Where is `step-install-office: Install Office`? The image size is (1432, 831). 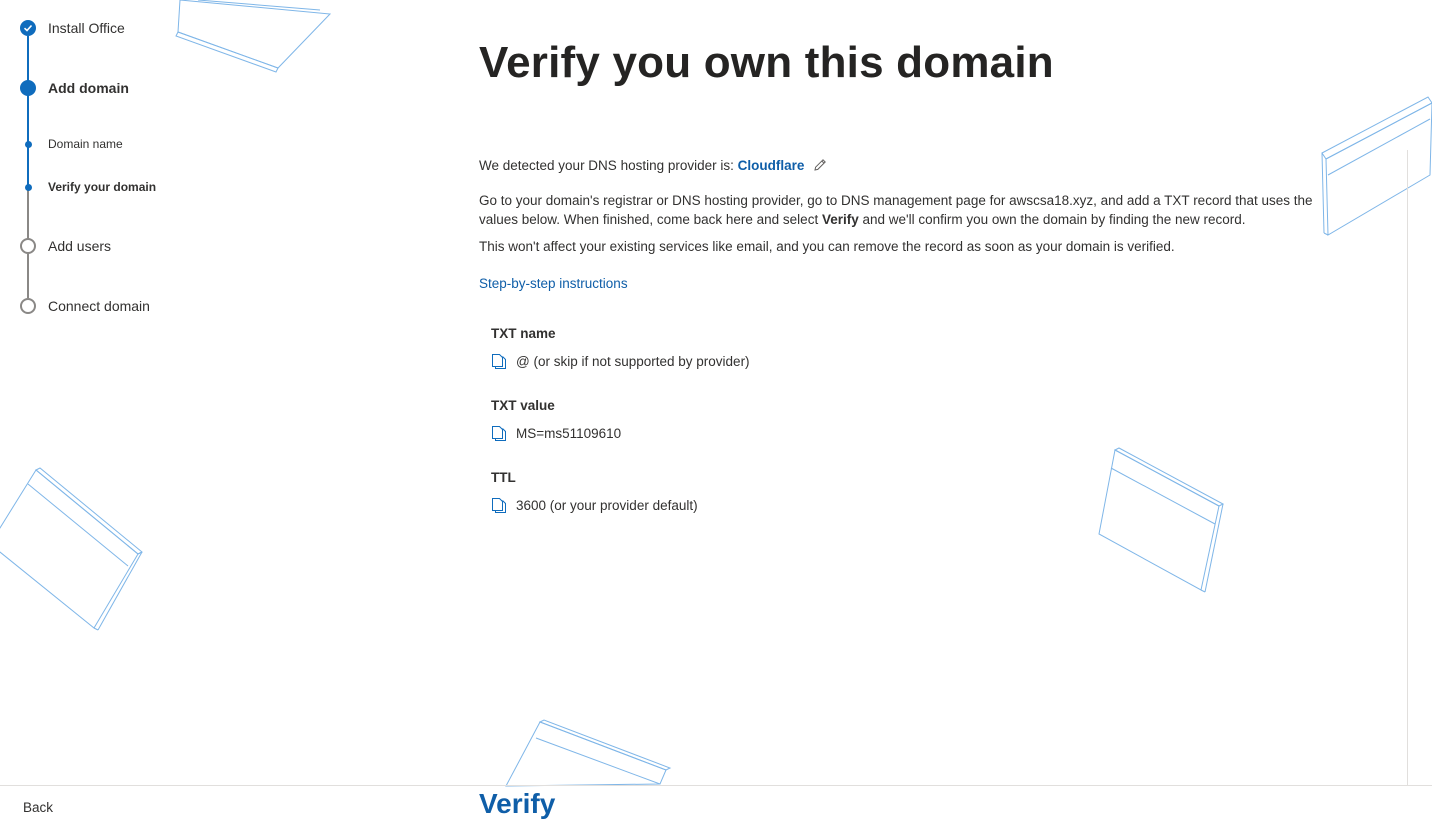 step-install-office: Install Office is located at coordinates (72, 28).